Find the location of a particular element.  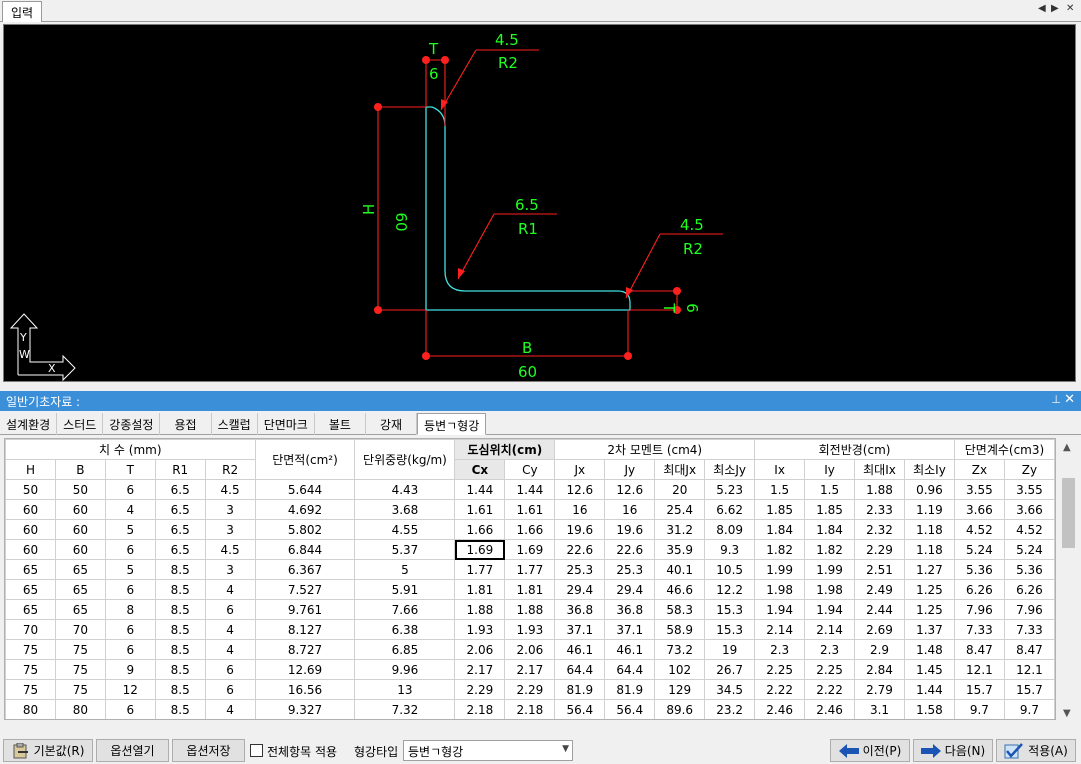

table-cell: 35.9 is located at coordinates (680, 549).